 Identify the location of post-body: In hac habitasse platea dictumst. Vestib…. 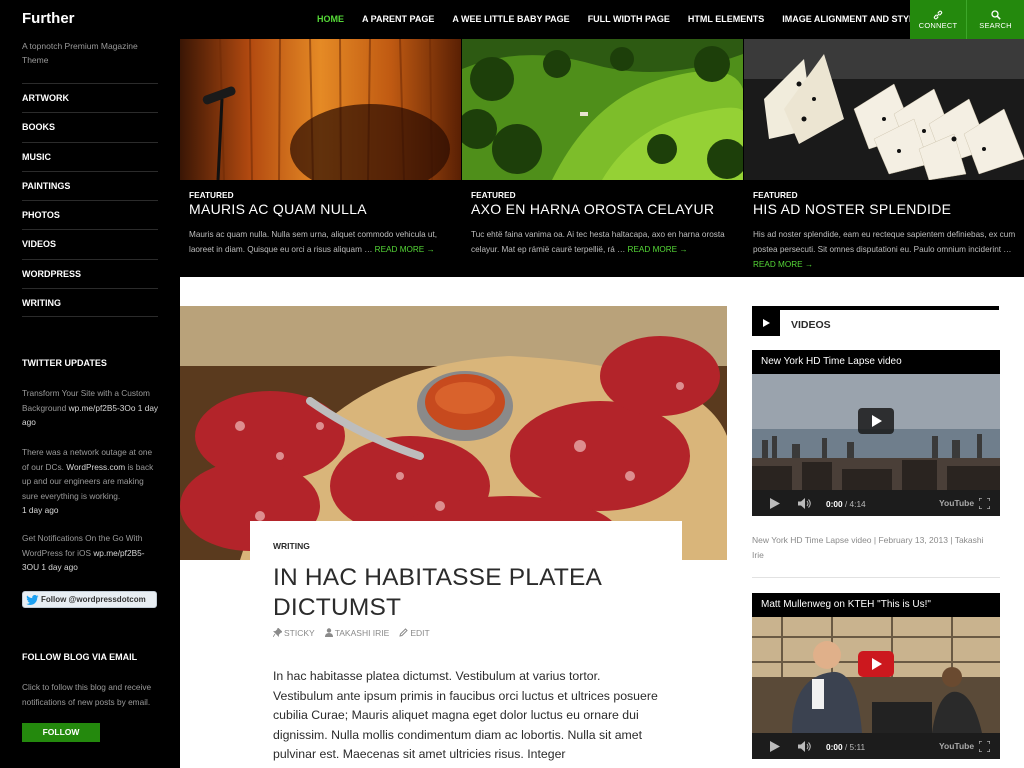
(465, 715).